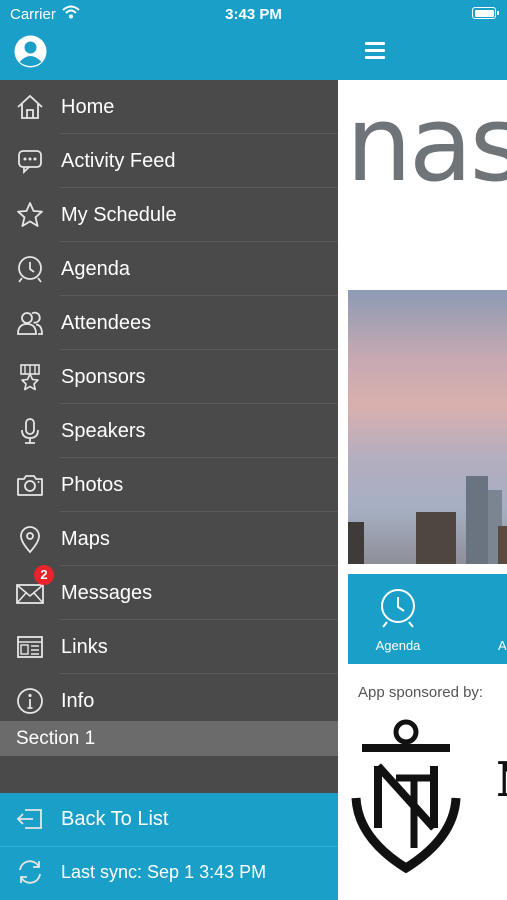  What do you see at coordinates (502, 645) in the screenshot?
I see `second-tile-label: A` at bounding box center [502, 645].